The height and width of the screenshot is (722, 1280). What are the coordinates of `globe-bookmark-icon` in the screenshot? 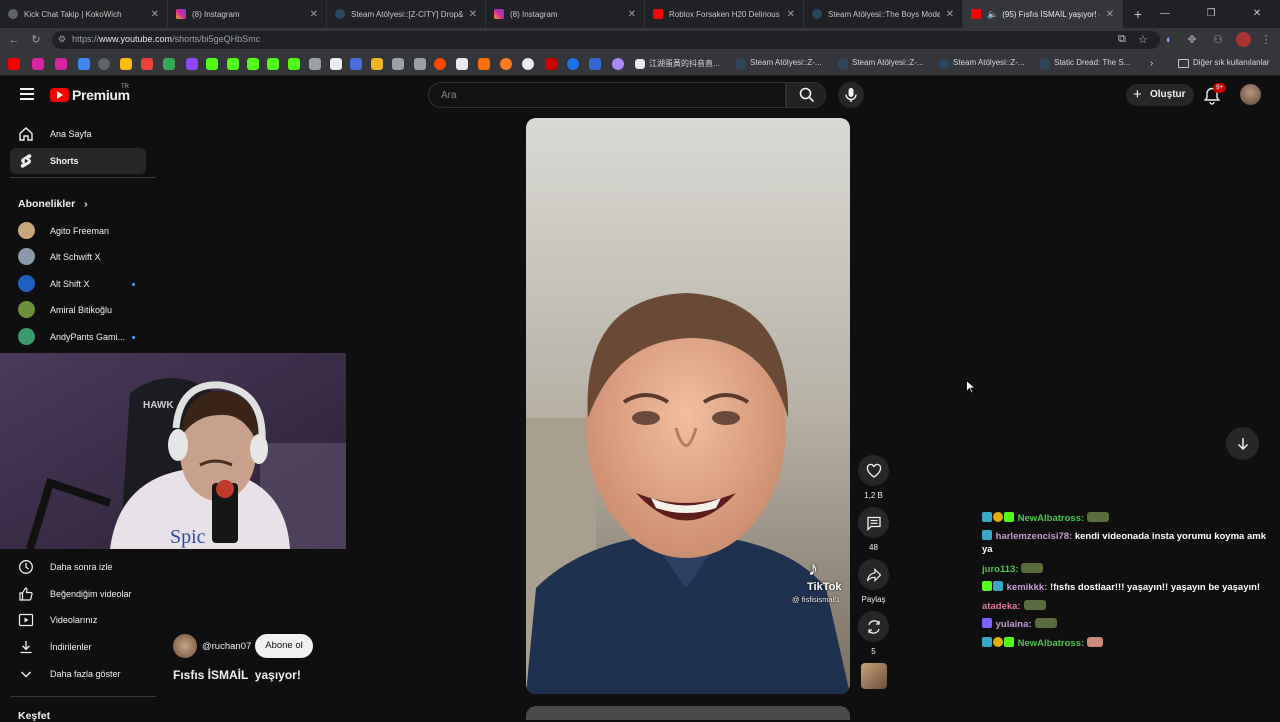 It's located at (104, 64).